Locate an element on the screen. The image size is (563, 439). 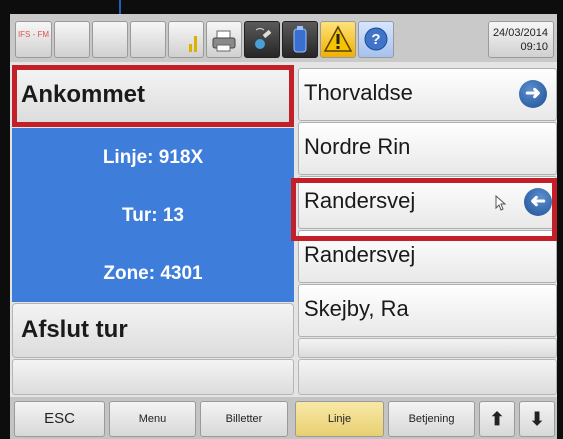
end-trip-label: Afslut tur is located at coordinates (74, 329).